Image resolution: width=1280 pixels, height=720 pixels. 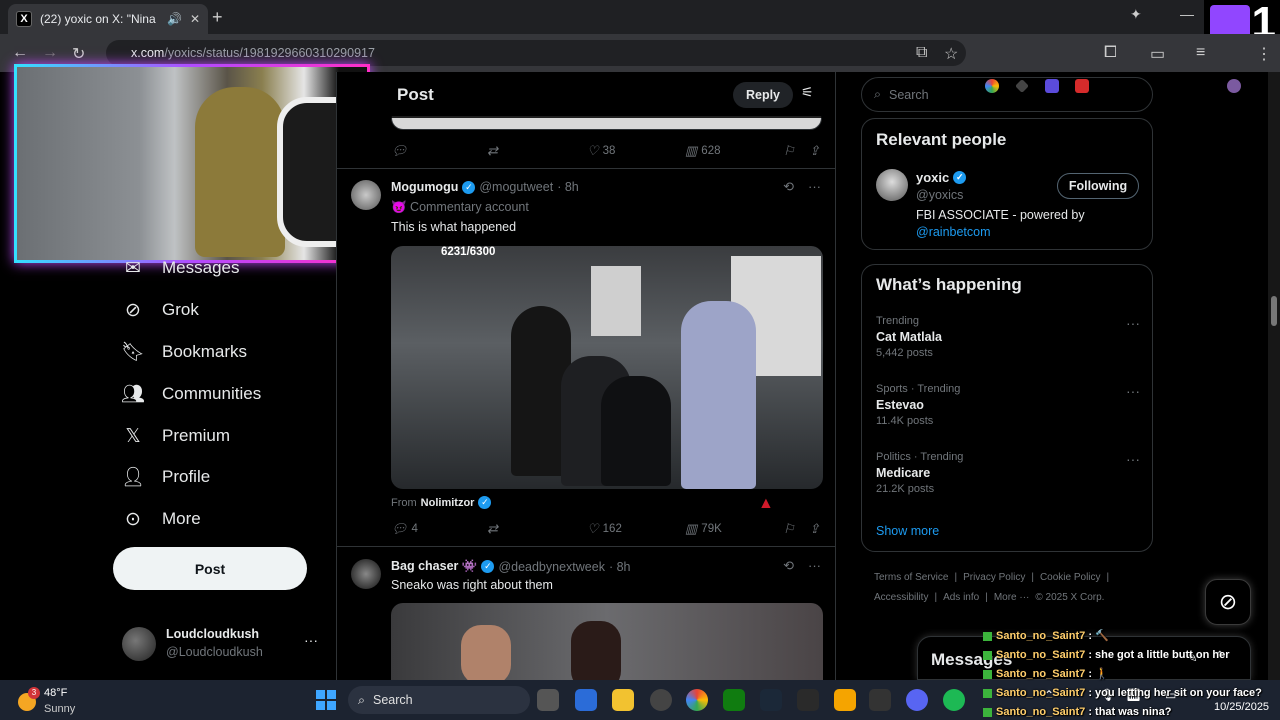 What do you see at coordinates (20, 53) in the screenshot?
I see `back-icon: ←` at bounding box center [20, 53].